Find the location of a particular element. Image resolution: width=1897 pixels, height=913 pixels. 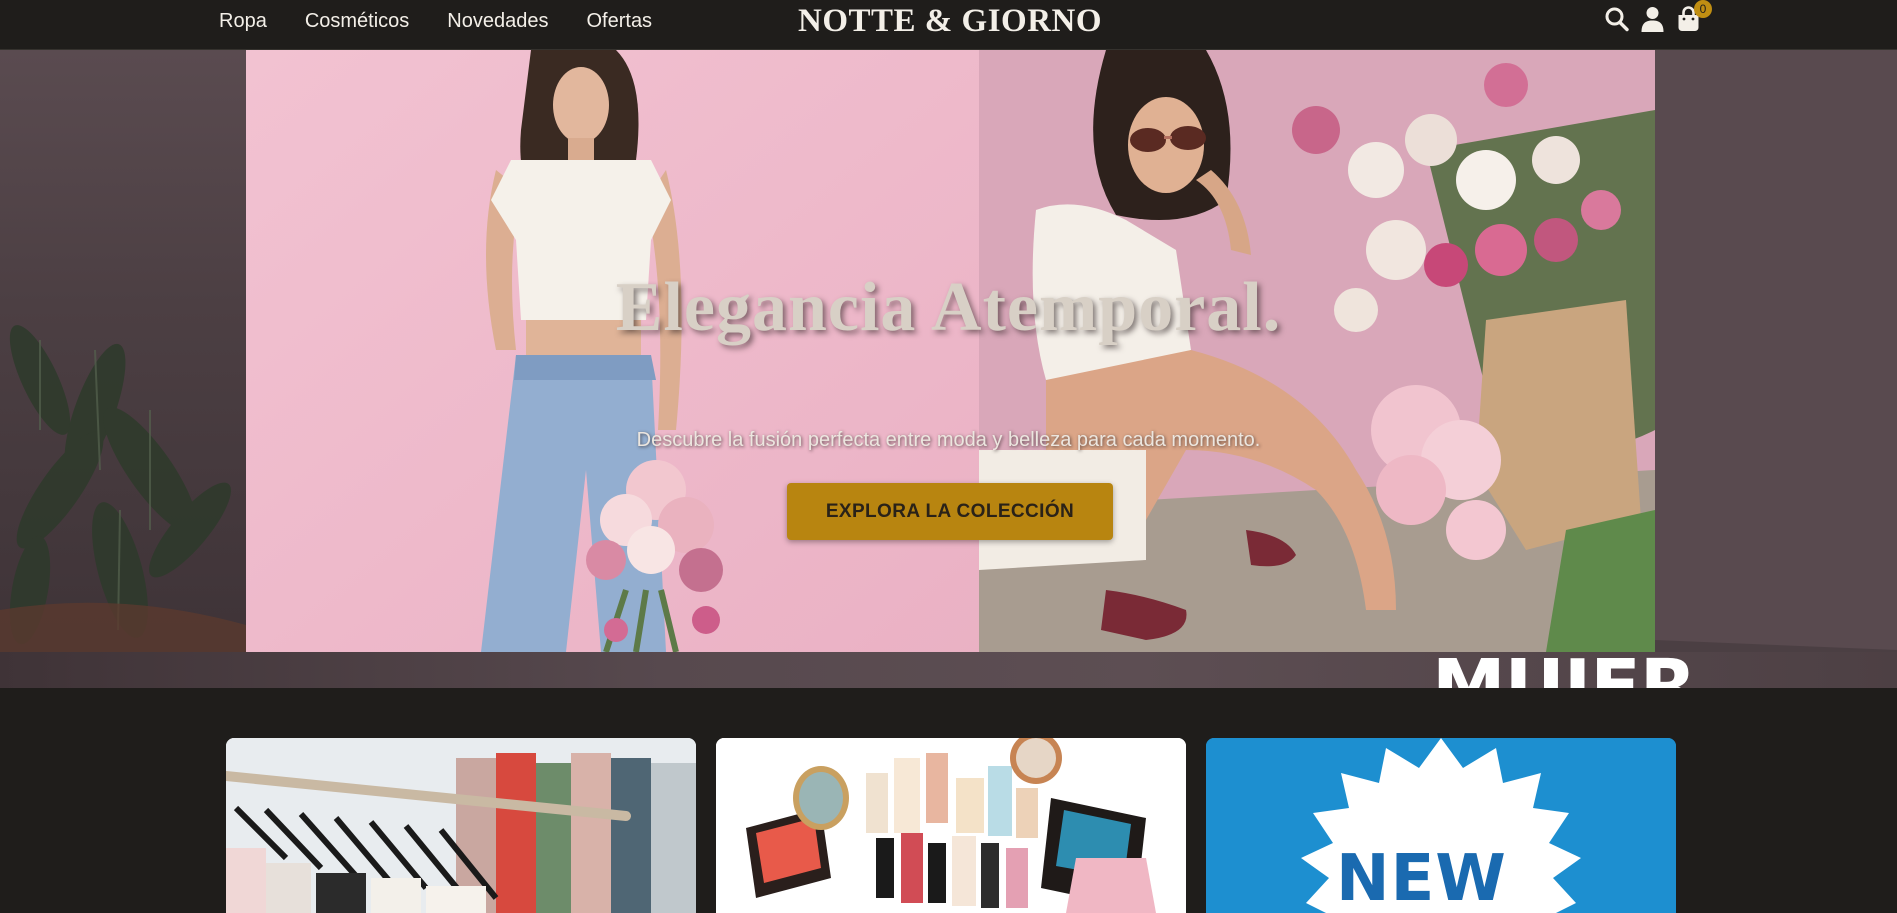

nav-link-ropa: Ropa is located at coordinates (243, 21).